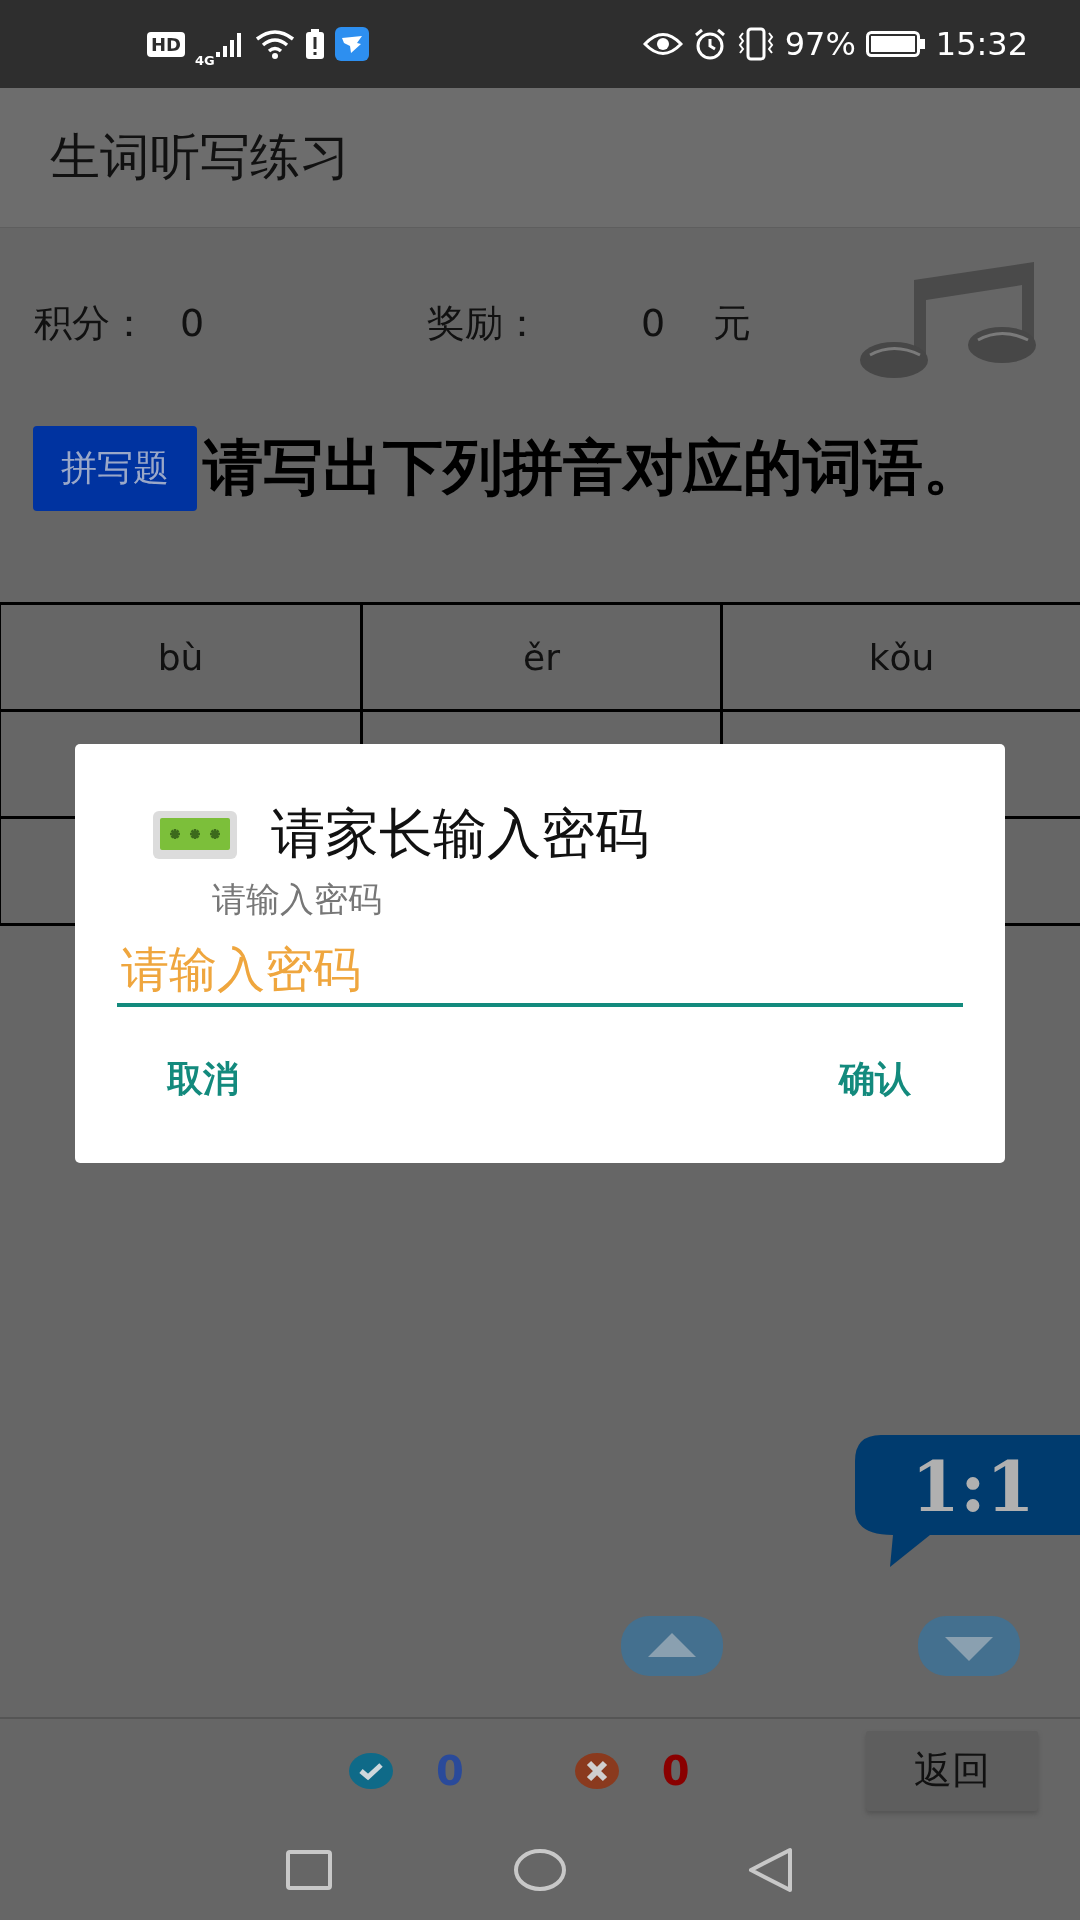  I want to click on network-label: 4G, so click(205, 60).